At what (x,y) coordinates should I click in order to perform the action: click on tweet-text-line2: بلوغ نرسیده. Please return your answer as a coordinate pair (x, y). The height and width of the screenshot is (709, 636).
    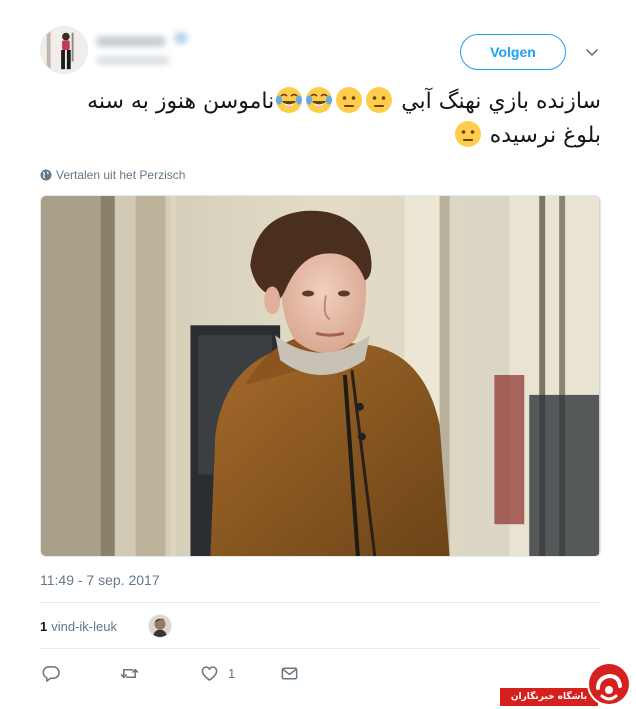
    Looking at the image, I should click on (545, 135).